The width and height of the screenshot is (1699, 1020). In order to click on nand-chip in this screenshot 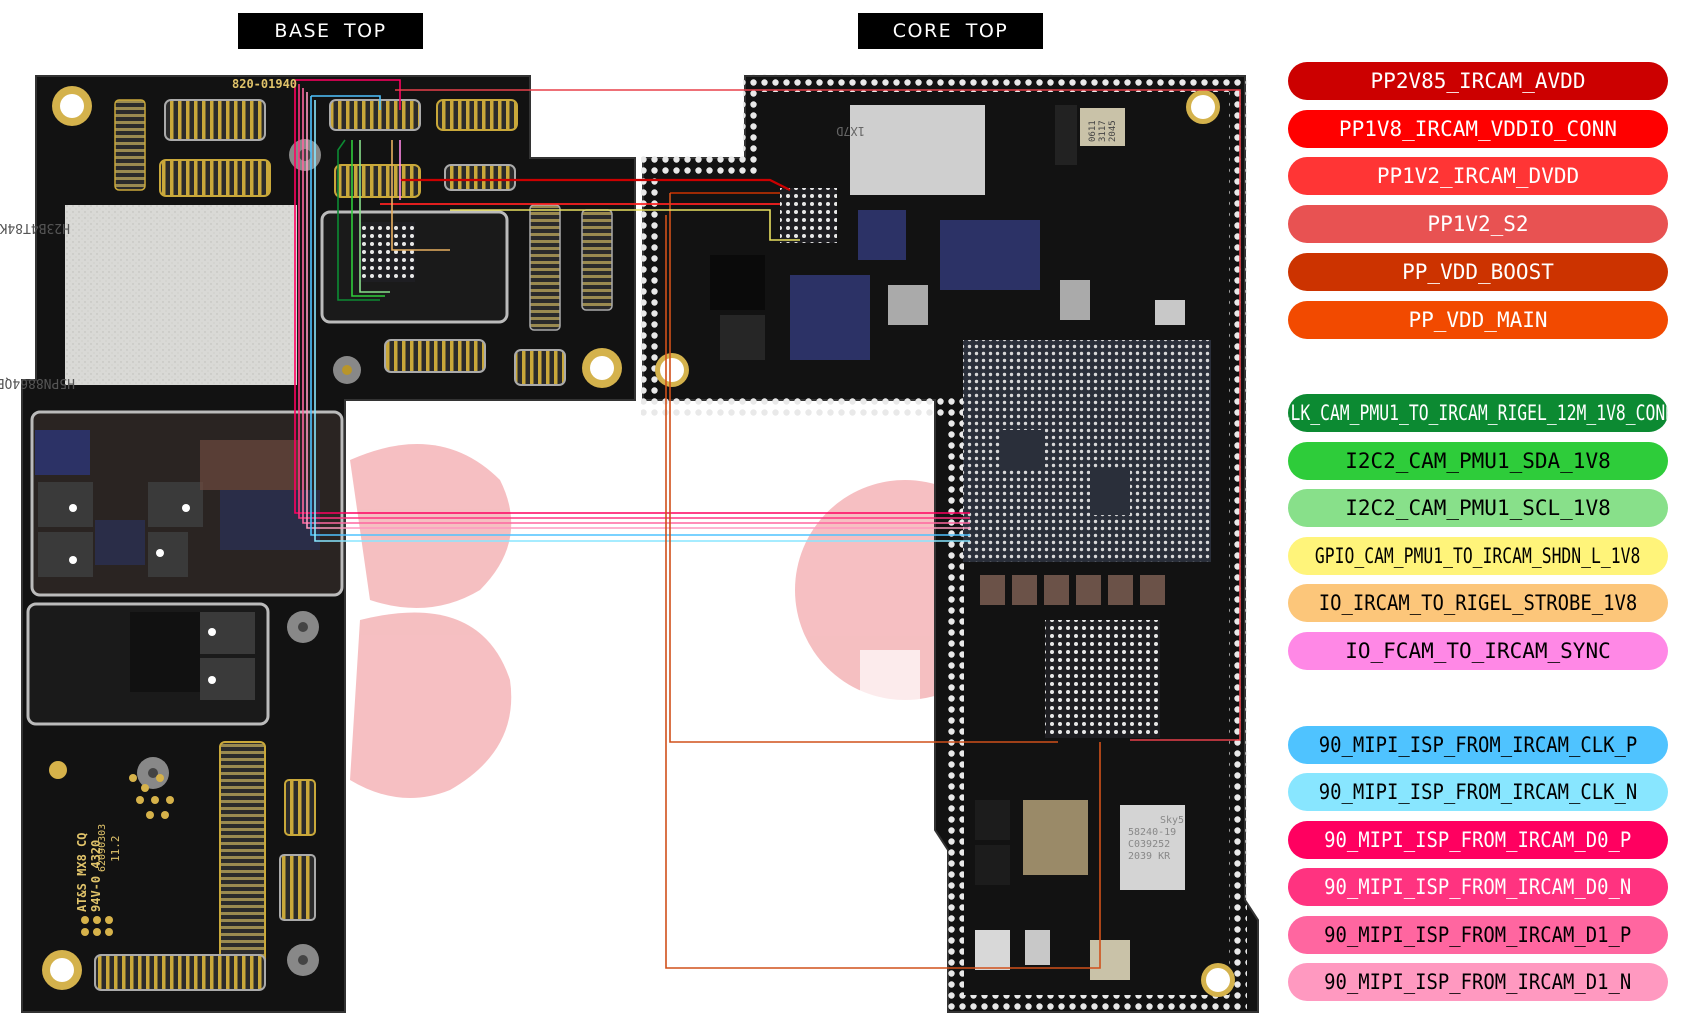, I will do `click(181, 295)`.